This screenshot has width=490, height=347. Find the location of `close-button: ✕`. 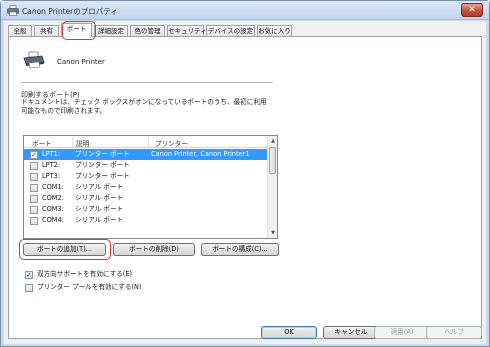

close-button: ✕ is located at coordinates (472, 10).